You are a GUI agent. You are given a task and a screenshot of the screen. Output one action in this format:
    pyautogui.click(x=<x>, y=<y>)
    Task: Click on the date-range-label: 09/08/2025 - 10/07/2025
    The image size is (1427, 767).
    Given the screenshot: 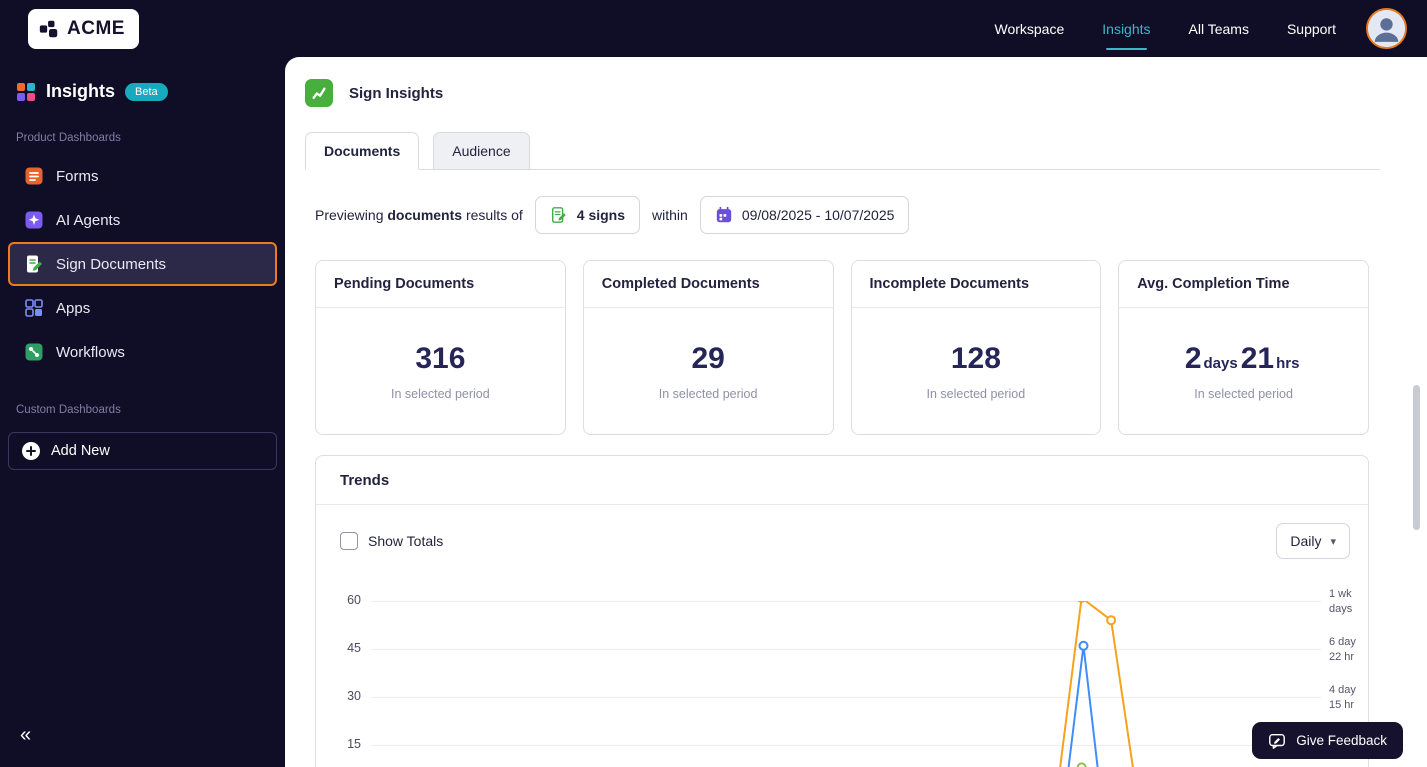 What is the action you would take?
    pyautogui.click(x=818, y=215)
    